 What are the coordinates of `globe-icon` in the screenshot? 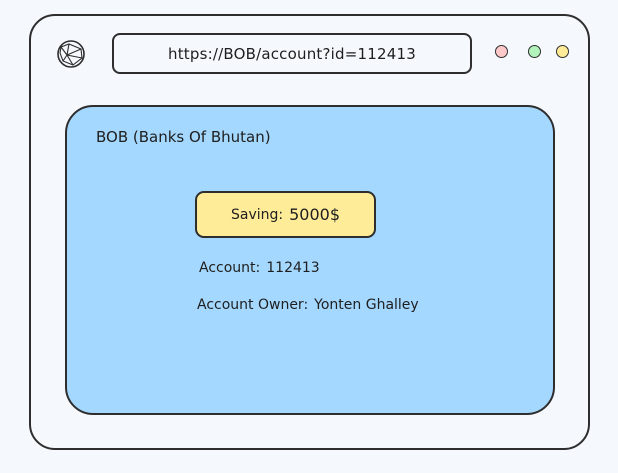 It's located at (71, 54).